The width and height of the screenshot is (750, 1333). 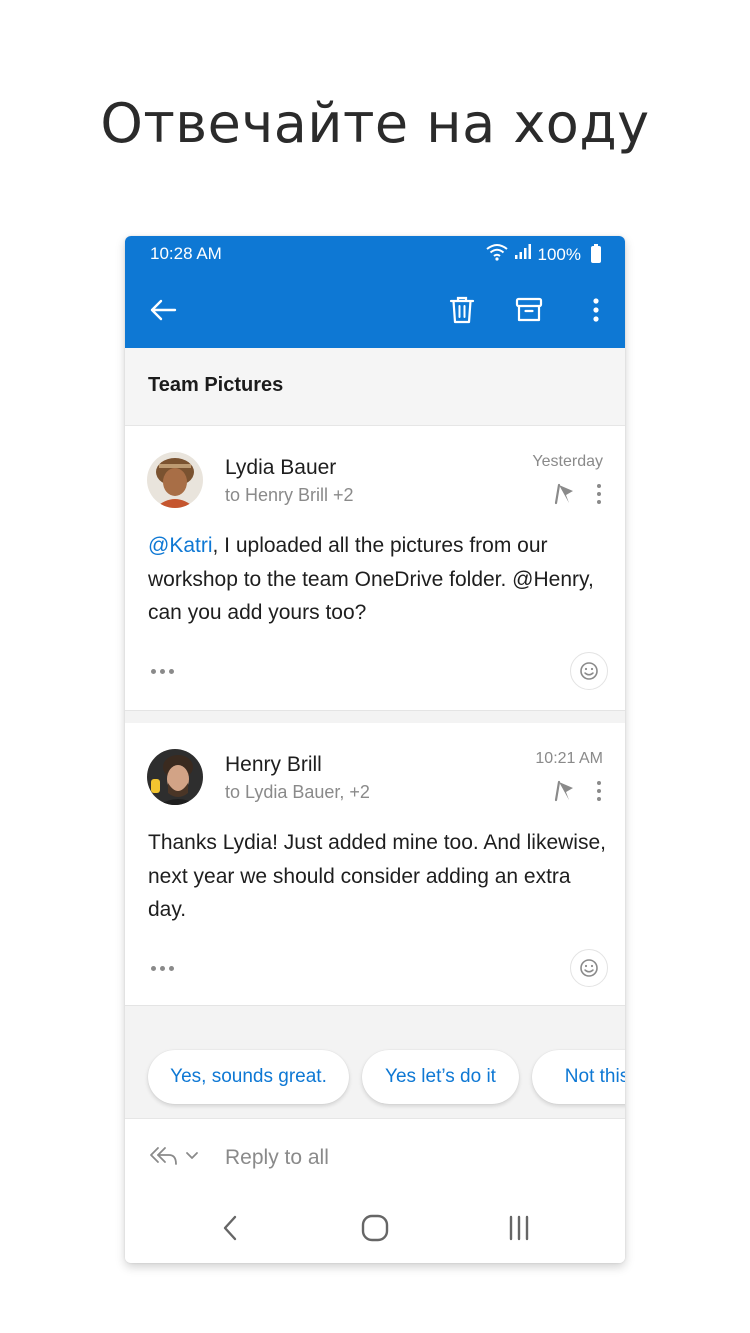 What do you see at coordinates (523, 254) in the screenshot?
I see `signal-icon` at bounding box center [523, 254].